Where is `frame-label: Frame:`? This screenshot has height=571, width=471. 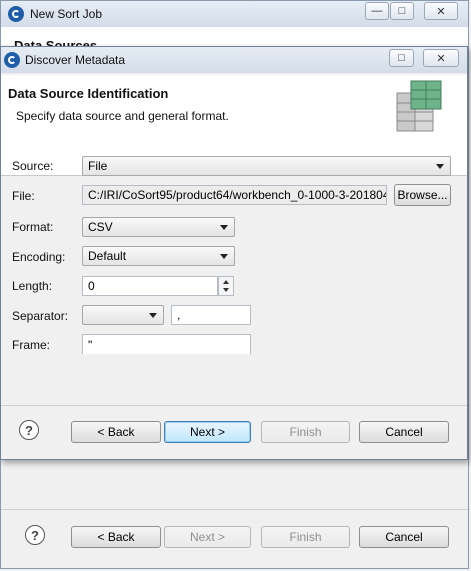
frame-label: Frame: is located at coordinates (31, 345).